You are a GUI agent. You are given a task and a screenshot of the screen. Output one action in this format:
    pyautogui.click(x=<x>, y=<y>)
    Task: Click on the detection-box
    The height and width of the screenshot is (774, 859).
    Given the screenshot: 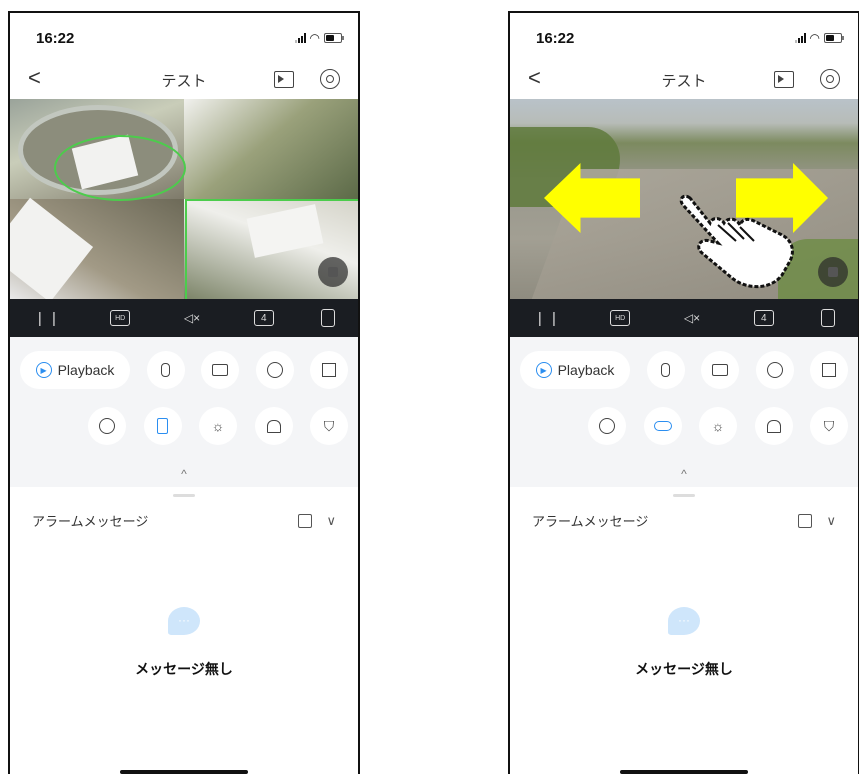 What is the action you would take?
    pyautogui.click(x=120, y=168)
    